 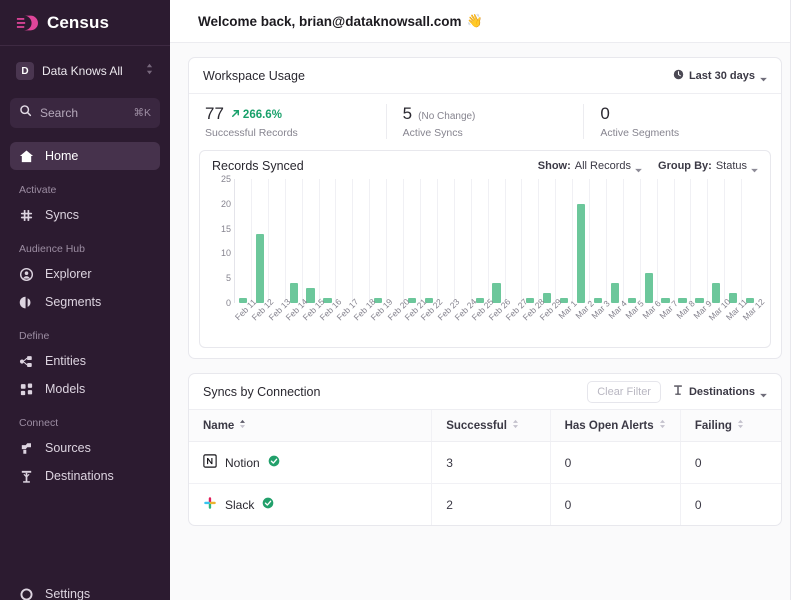 I want to click on cell-successful: 2, so click(x=491, y=504).